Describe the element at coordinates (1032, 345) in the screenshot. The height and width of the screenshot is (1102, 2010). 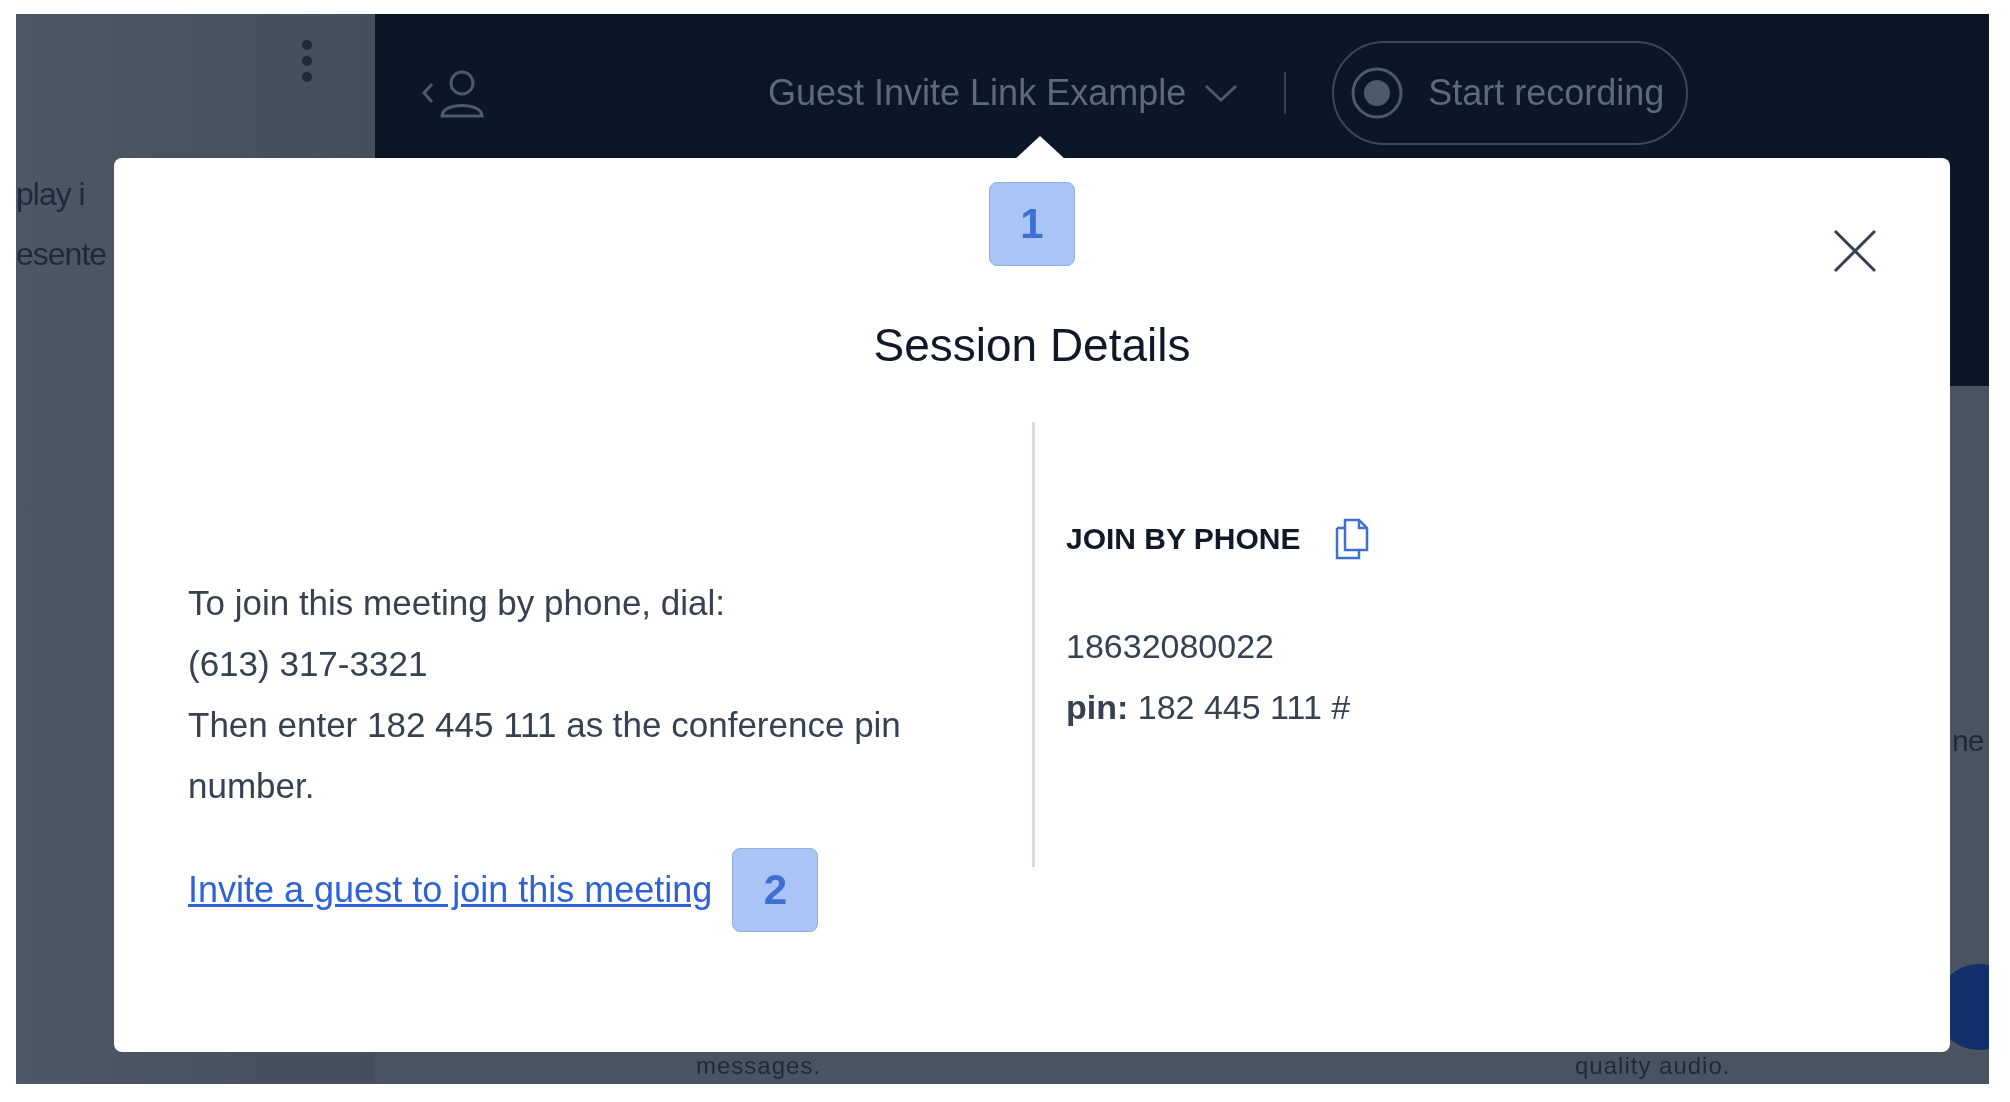
I see `dialog-title: Session Details` at that location.